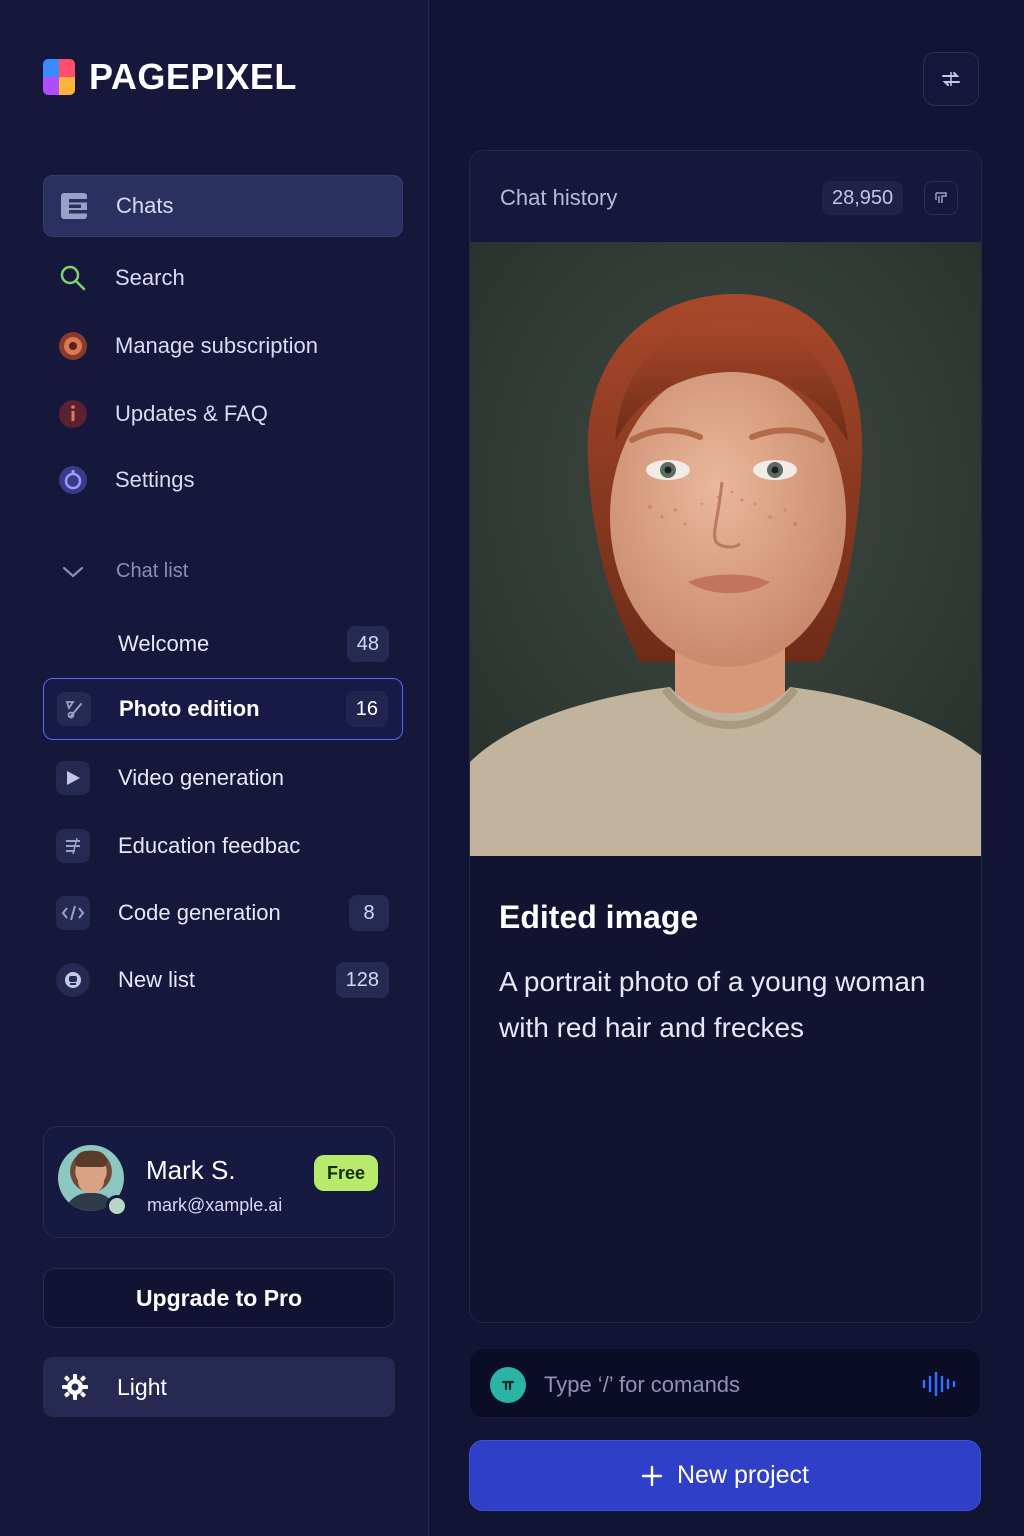 The image size is (1024, 1536). I want to click on subscription-icon, so click(73, 346).